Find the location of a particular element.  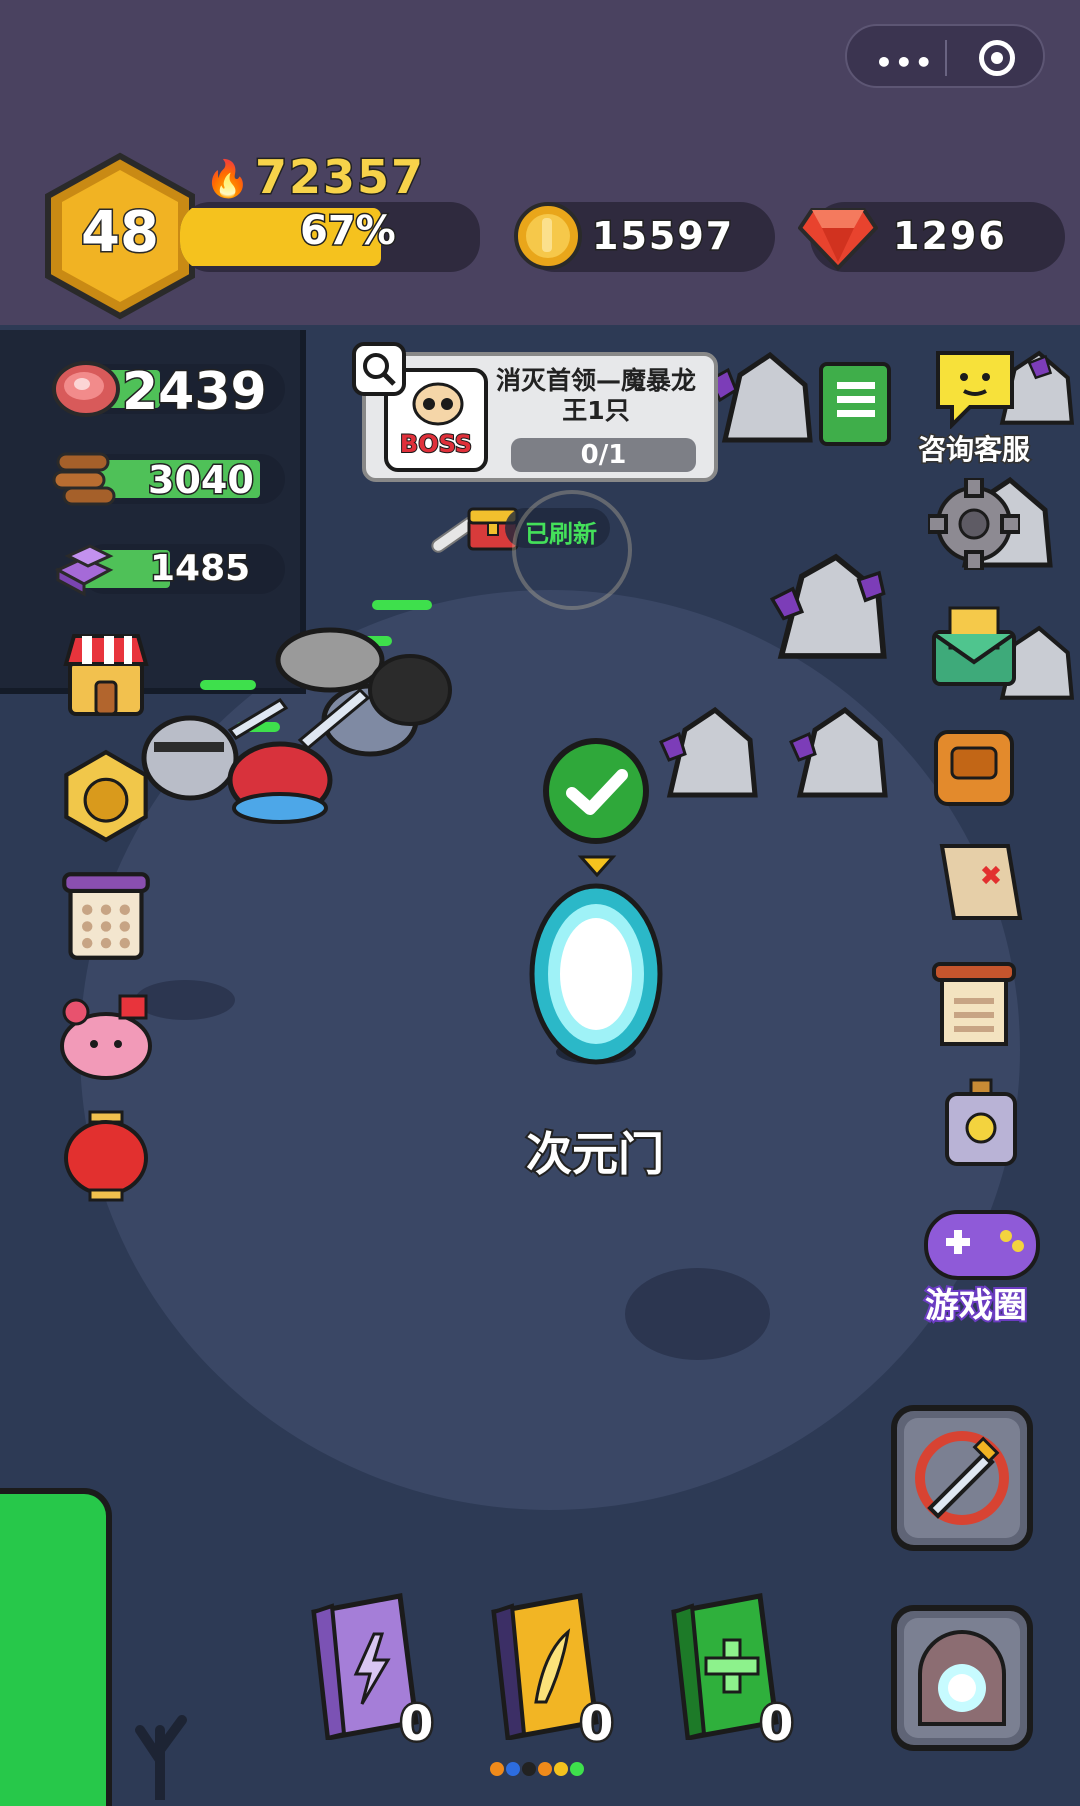

auto-battle-button is located at coordinates (962, 1478).